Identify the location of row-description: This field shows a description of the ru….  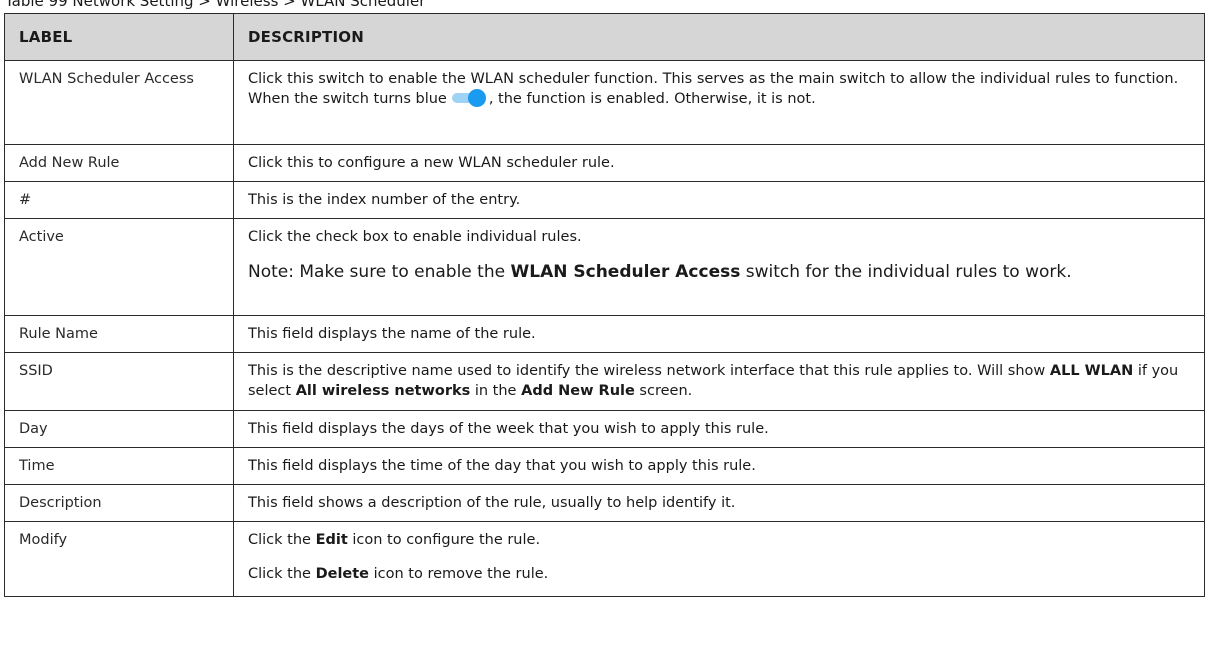
(719, 503).